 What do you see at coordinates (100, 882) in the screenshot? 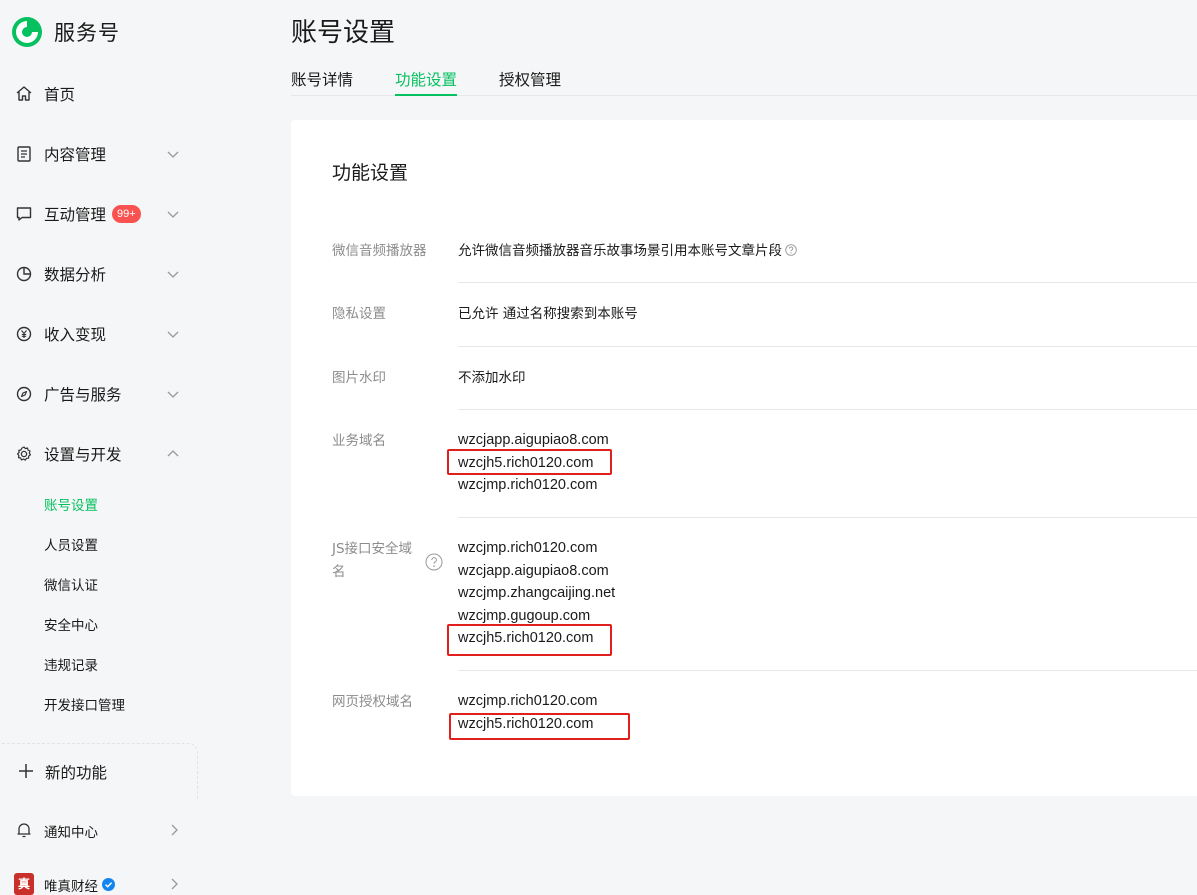
I see `account-switcher: 真 唯真财经` at bounding box center [100, 882].